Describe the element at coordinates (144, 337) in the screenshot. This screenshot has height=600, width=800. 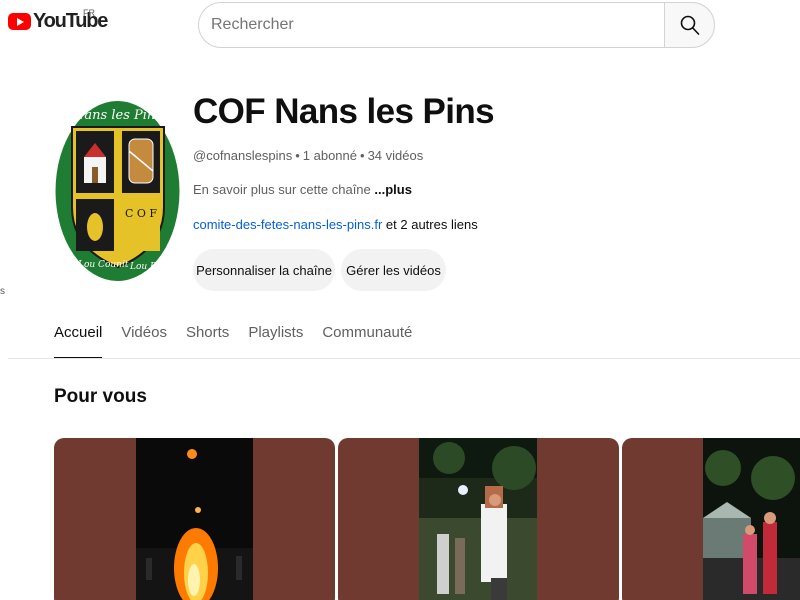
I see `tab-videos: Vidéos` at that location.